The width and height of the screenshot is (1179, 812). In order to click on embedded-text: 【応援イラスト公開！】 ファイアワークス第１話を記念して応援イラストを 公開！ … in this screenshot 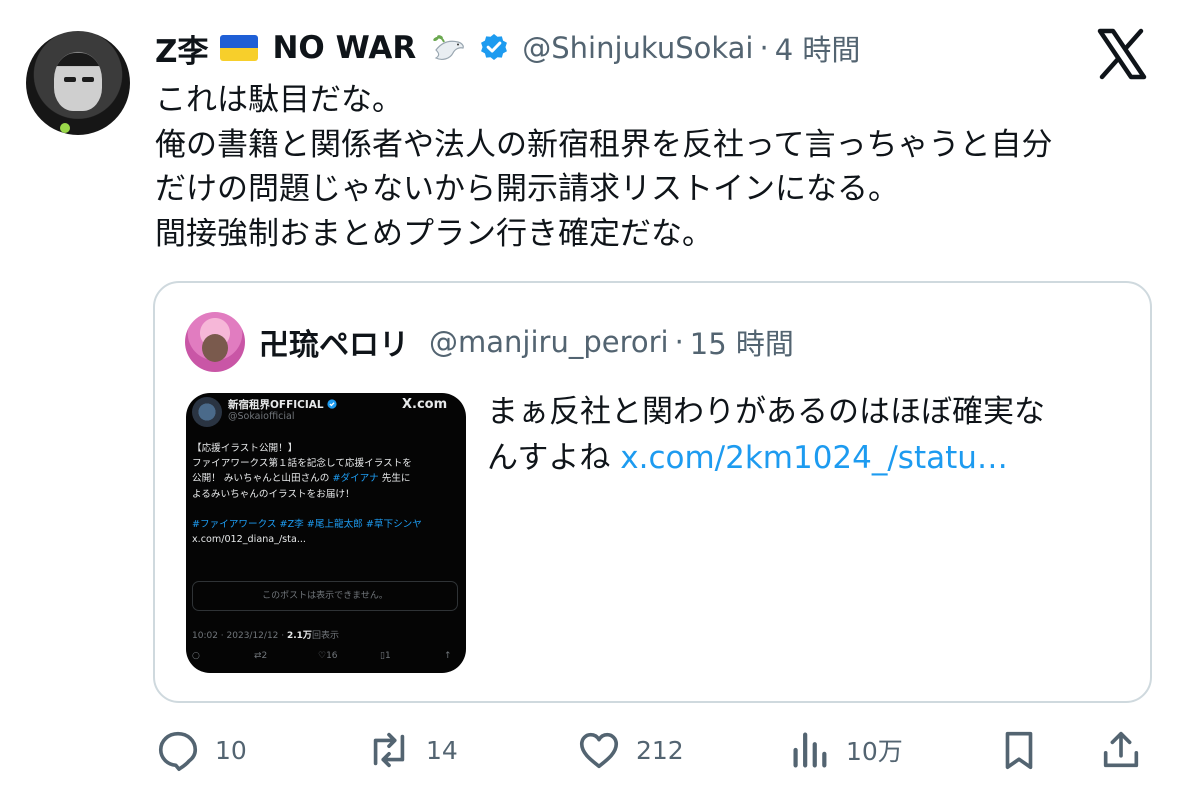, I will do `click(328, 494)`.